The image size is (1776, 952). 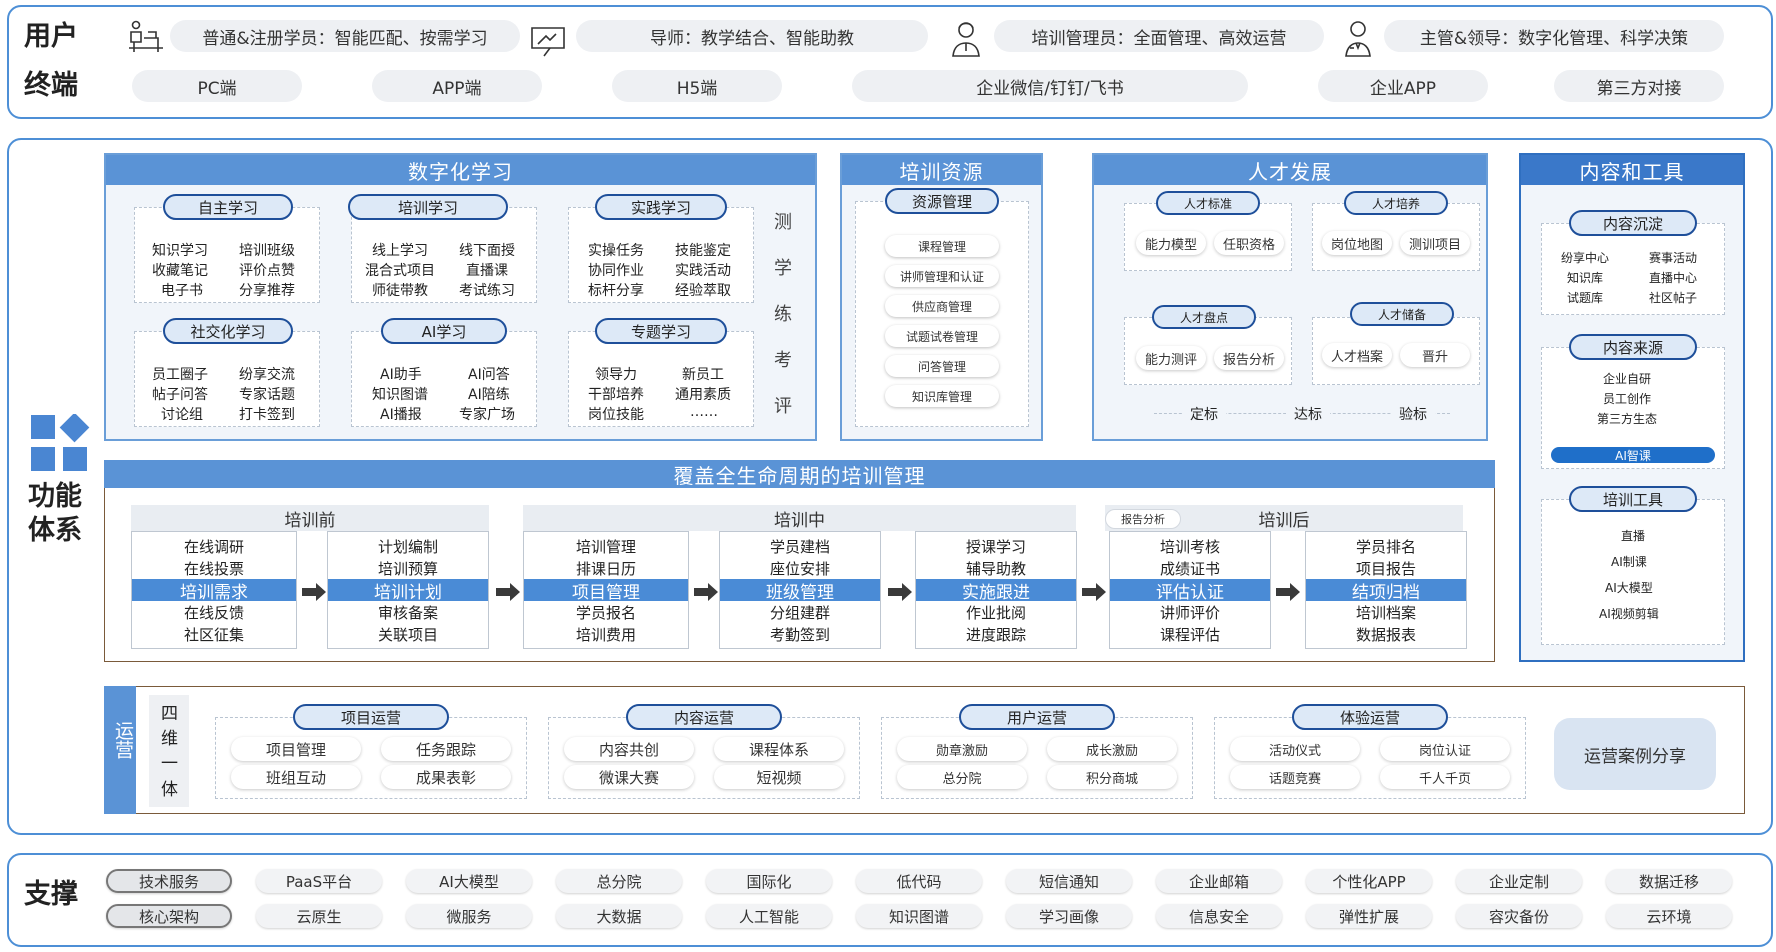 What do you see at coordinates (267, 375) in the screenshot?
I see `digital-item: 纷享交流` at bounding box center [267, 375].